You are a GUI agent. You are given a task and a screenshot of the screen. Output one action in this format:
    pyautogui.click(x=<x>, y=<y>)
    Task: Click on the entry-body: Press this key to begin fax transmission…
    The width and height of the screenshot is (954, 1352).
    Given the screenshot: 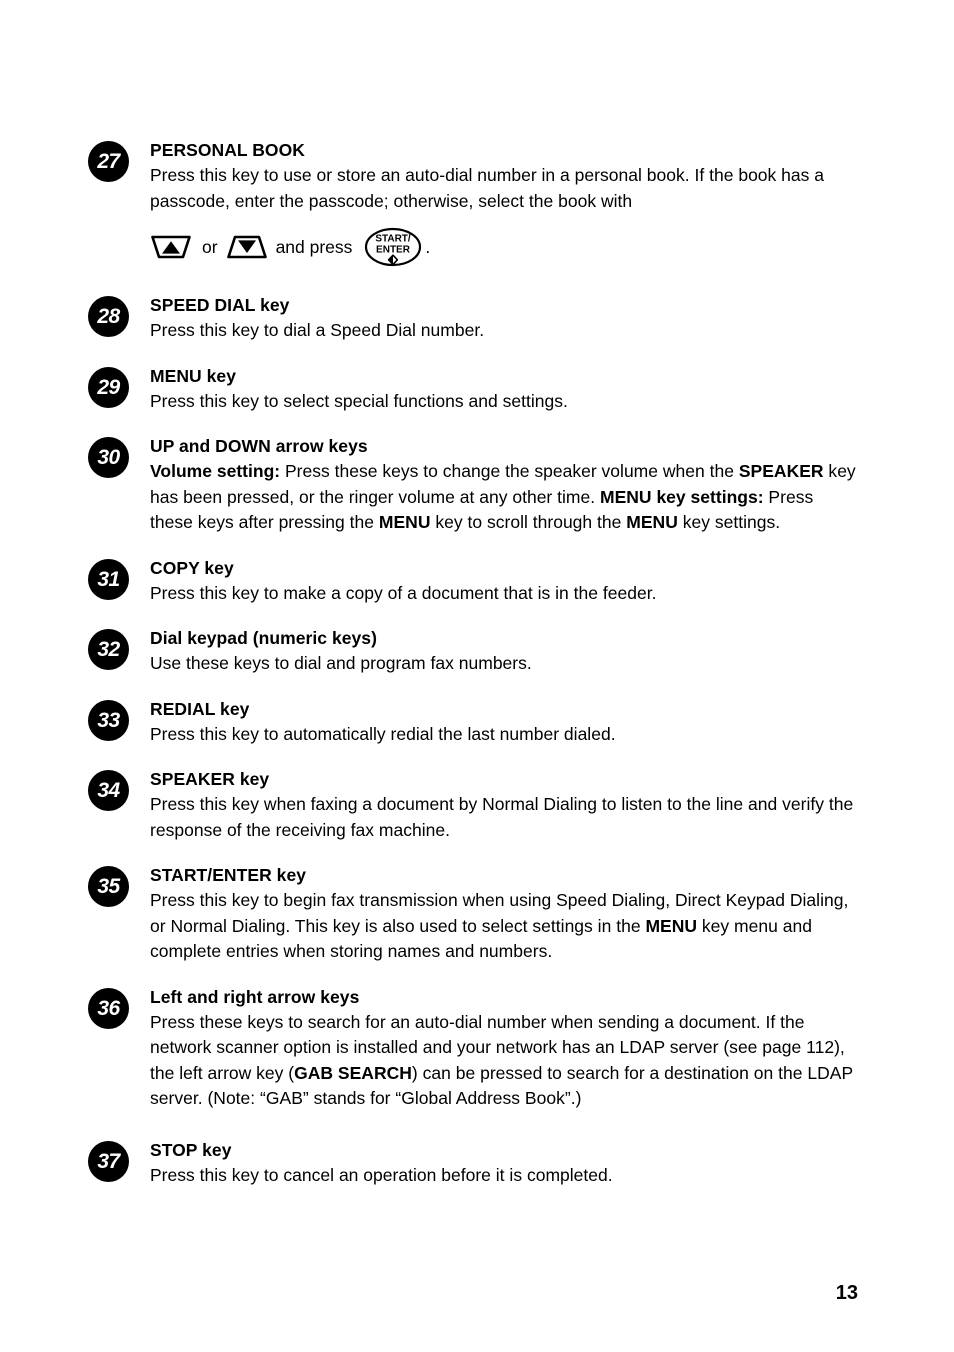 What is the action you would take?
    pyautogui.click(x=499, y=925)
    